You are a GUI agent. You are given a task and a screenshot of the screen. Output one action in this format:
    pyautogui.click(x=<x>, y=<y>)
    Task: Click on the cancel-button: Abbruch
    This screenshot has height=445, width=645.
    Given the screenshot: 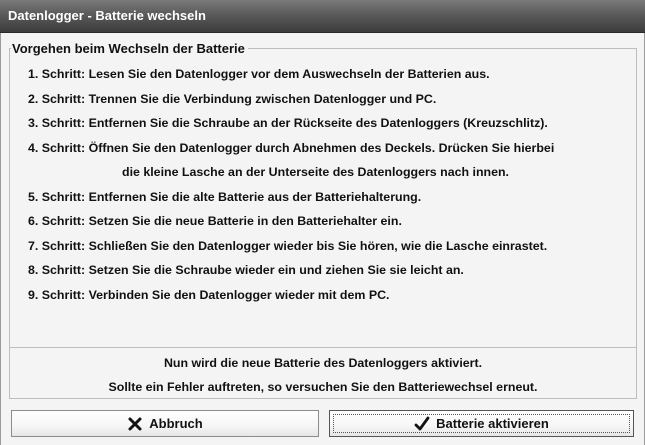 What is the action you would take?
    pyautogui.click(x=165, y=423)
    